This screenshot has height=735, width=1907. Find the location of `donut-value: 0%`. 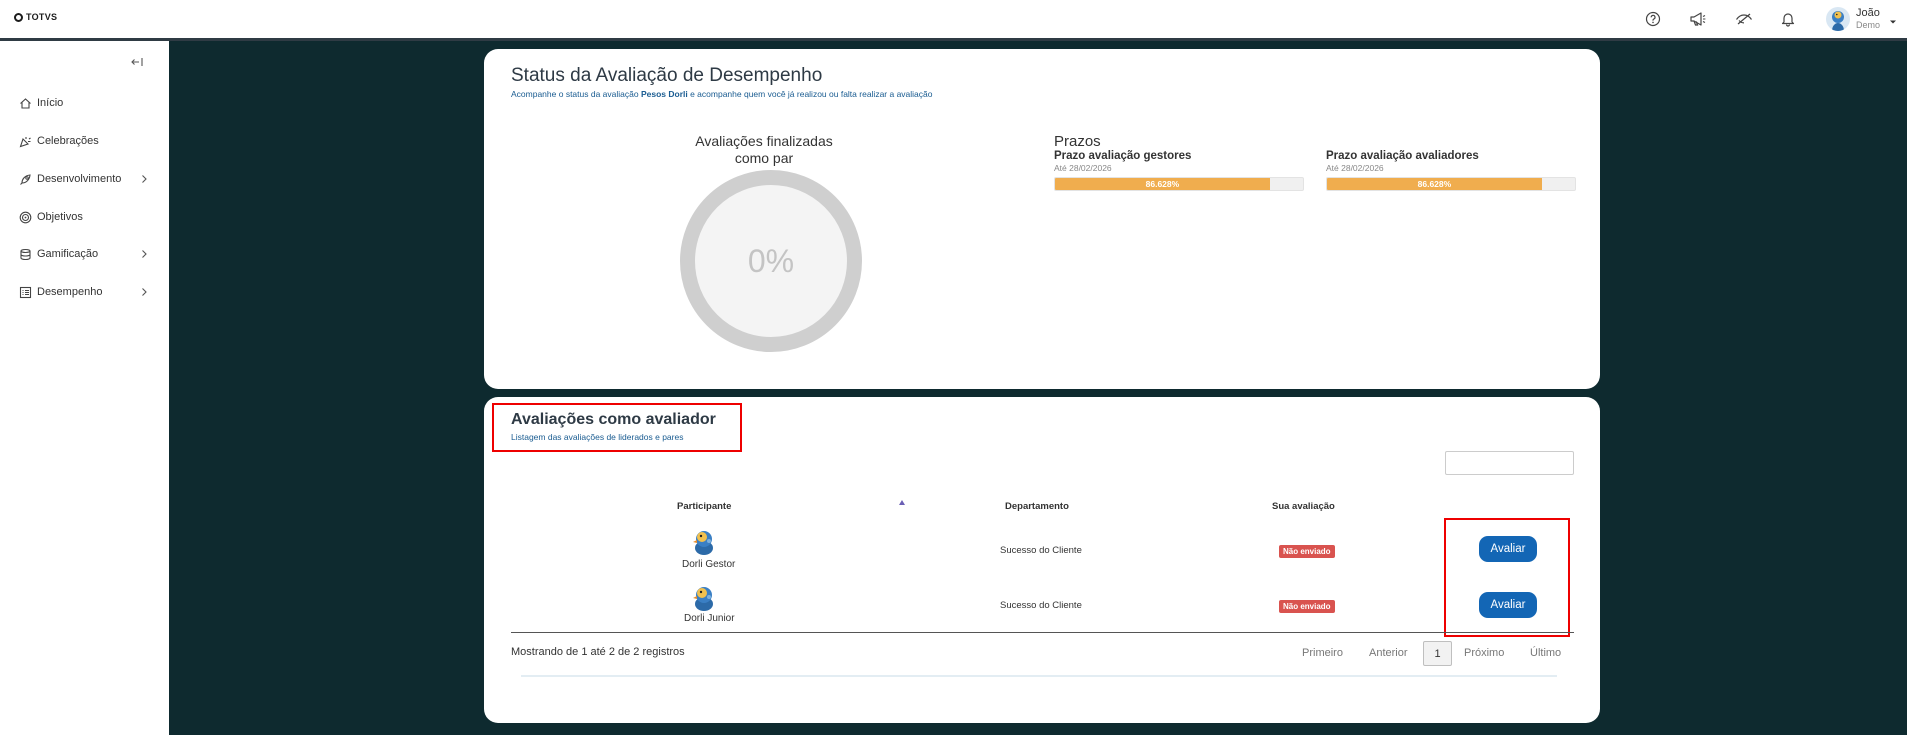

donut-value: 0% is located at coordinates (771, 260).